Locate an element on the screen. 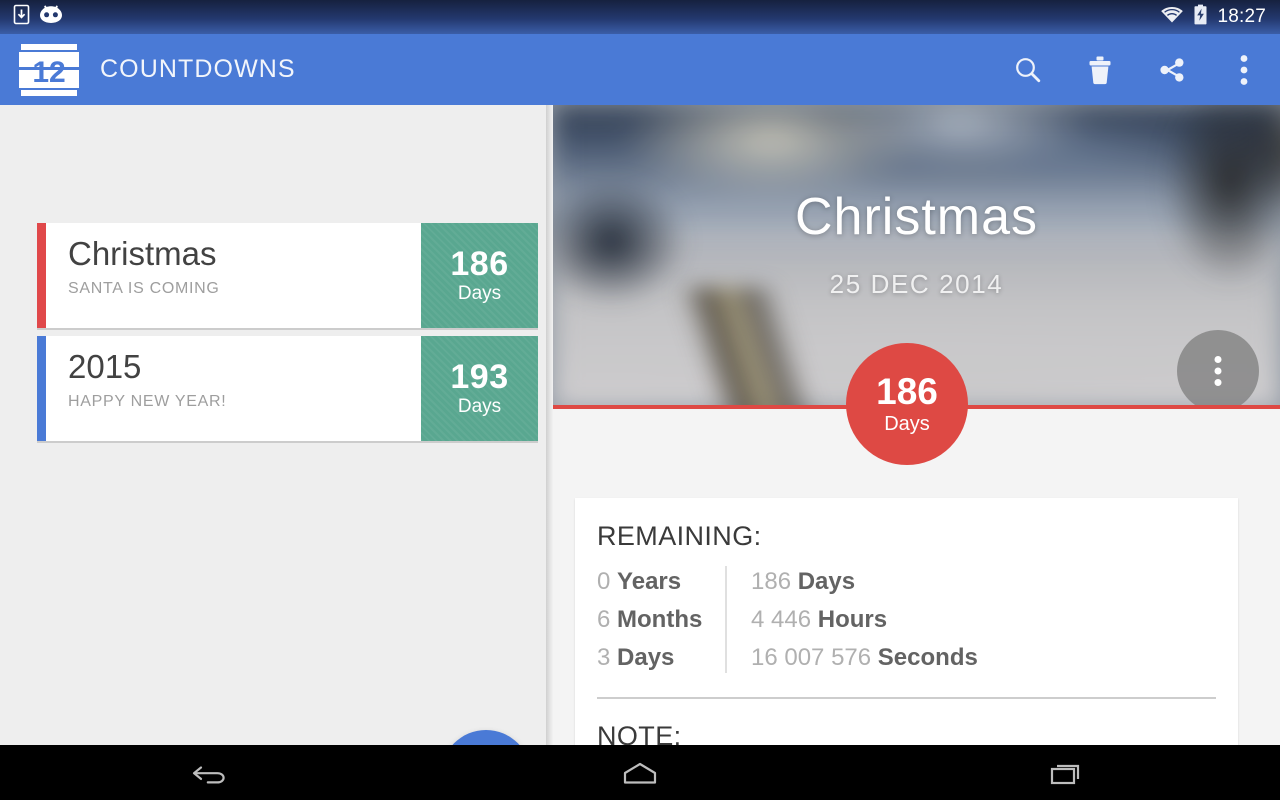  remaining-row: 16 007 576 Seconds is located at coordinates (864, 657).